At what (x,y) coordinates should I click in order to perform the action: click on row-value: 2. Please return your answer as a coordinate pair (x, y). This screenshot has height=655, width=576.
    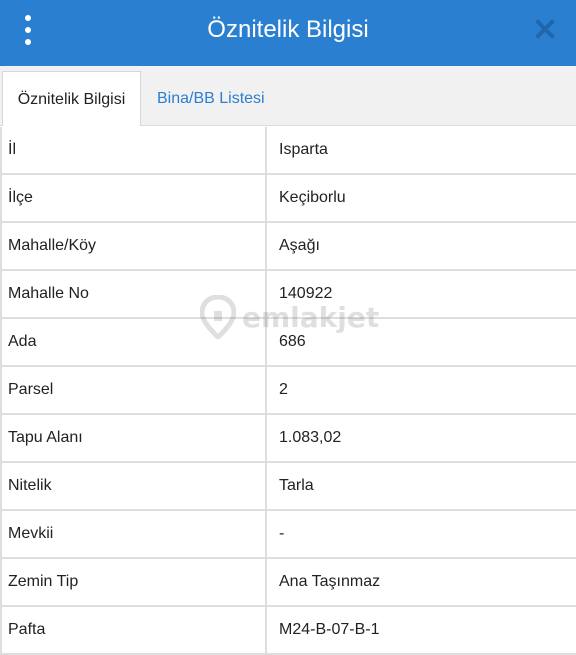
    Looking at the image, I should click on (421, 390).